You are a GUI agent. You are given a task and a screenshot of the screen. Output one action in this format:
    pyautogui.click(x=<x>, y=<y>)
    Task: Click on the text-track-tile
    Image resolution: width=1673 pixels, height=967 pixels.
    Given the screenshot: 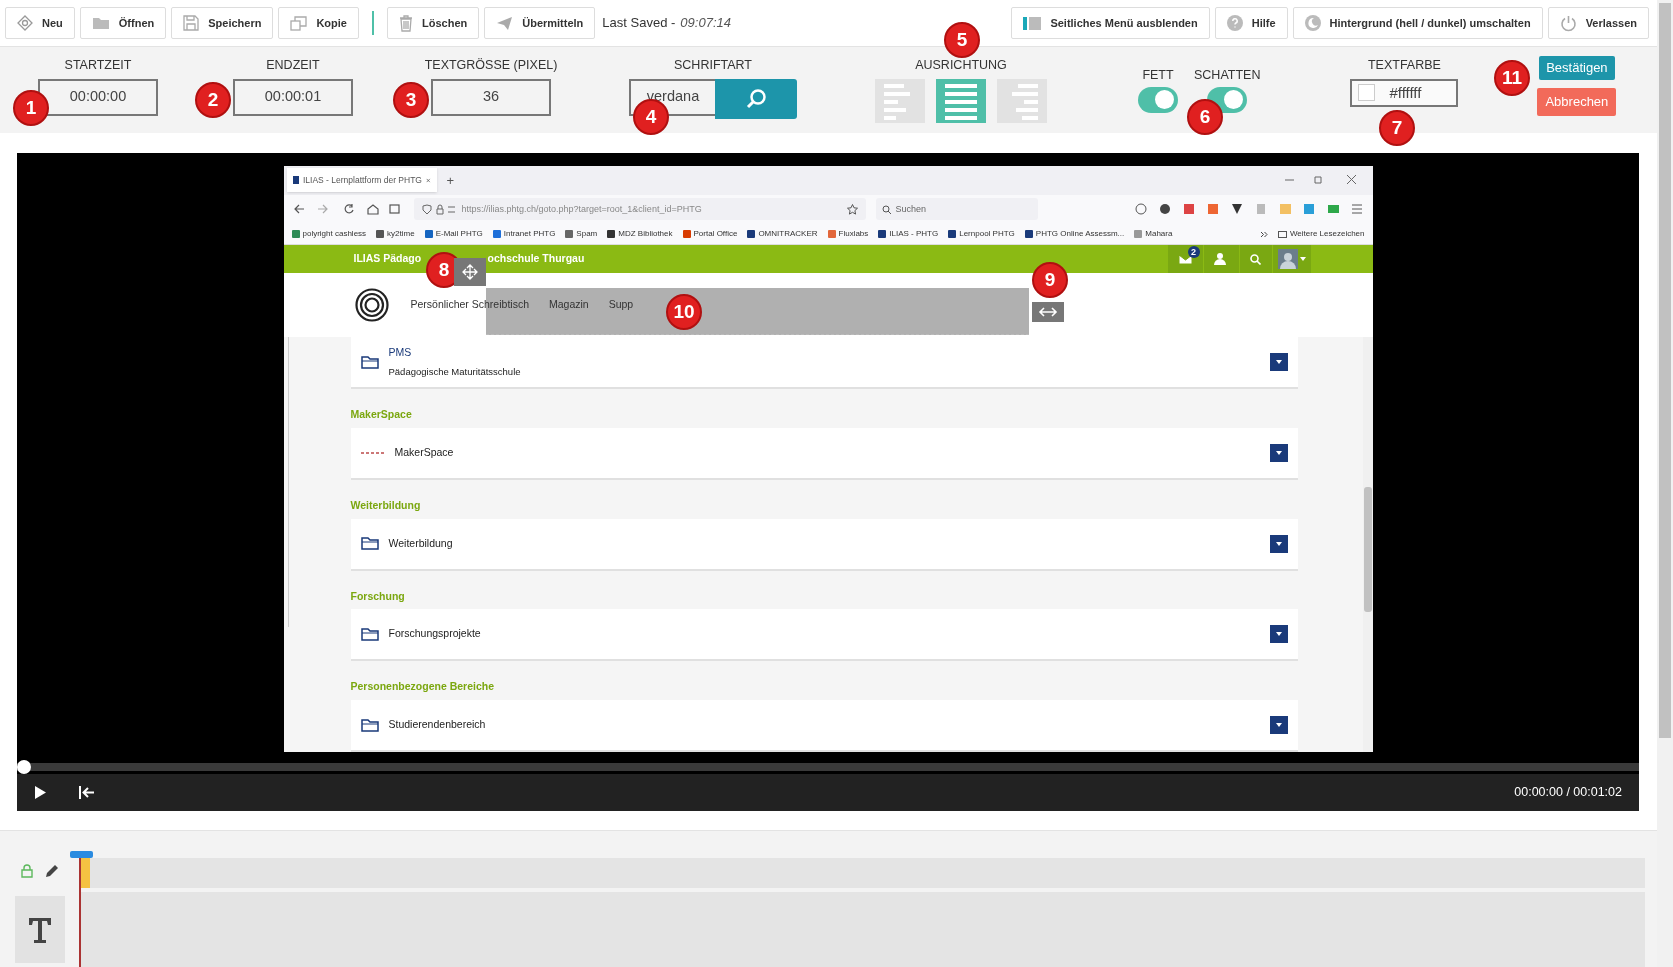 What is the action you would take?
    pyautogui.click(x=40, y=929)
    